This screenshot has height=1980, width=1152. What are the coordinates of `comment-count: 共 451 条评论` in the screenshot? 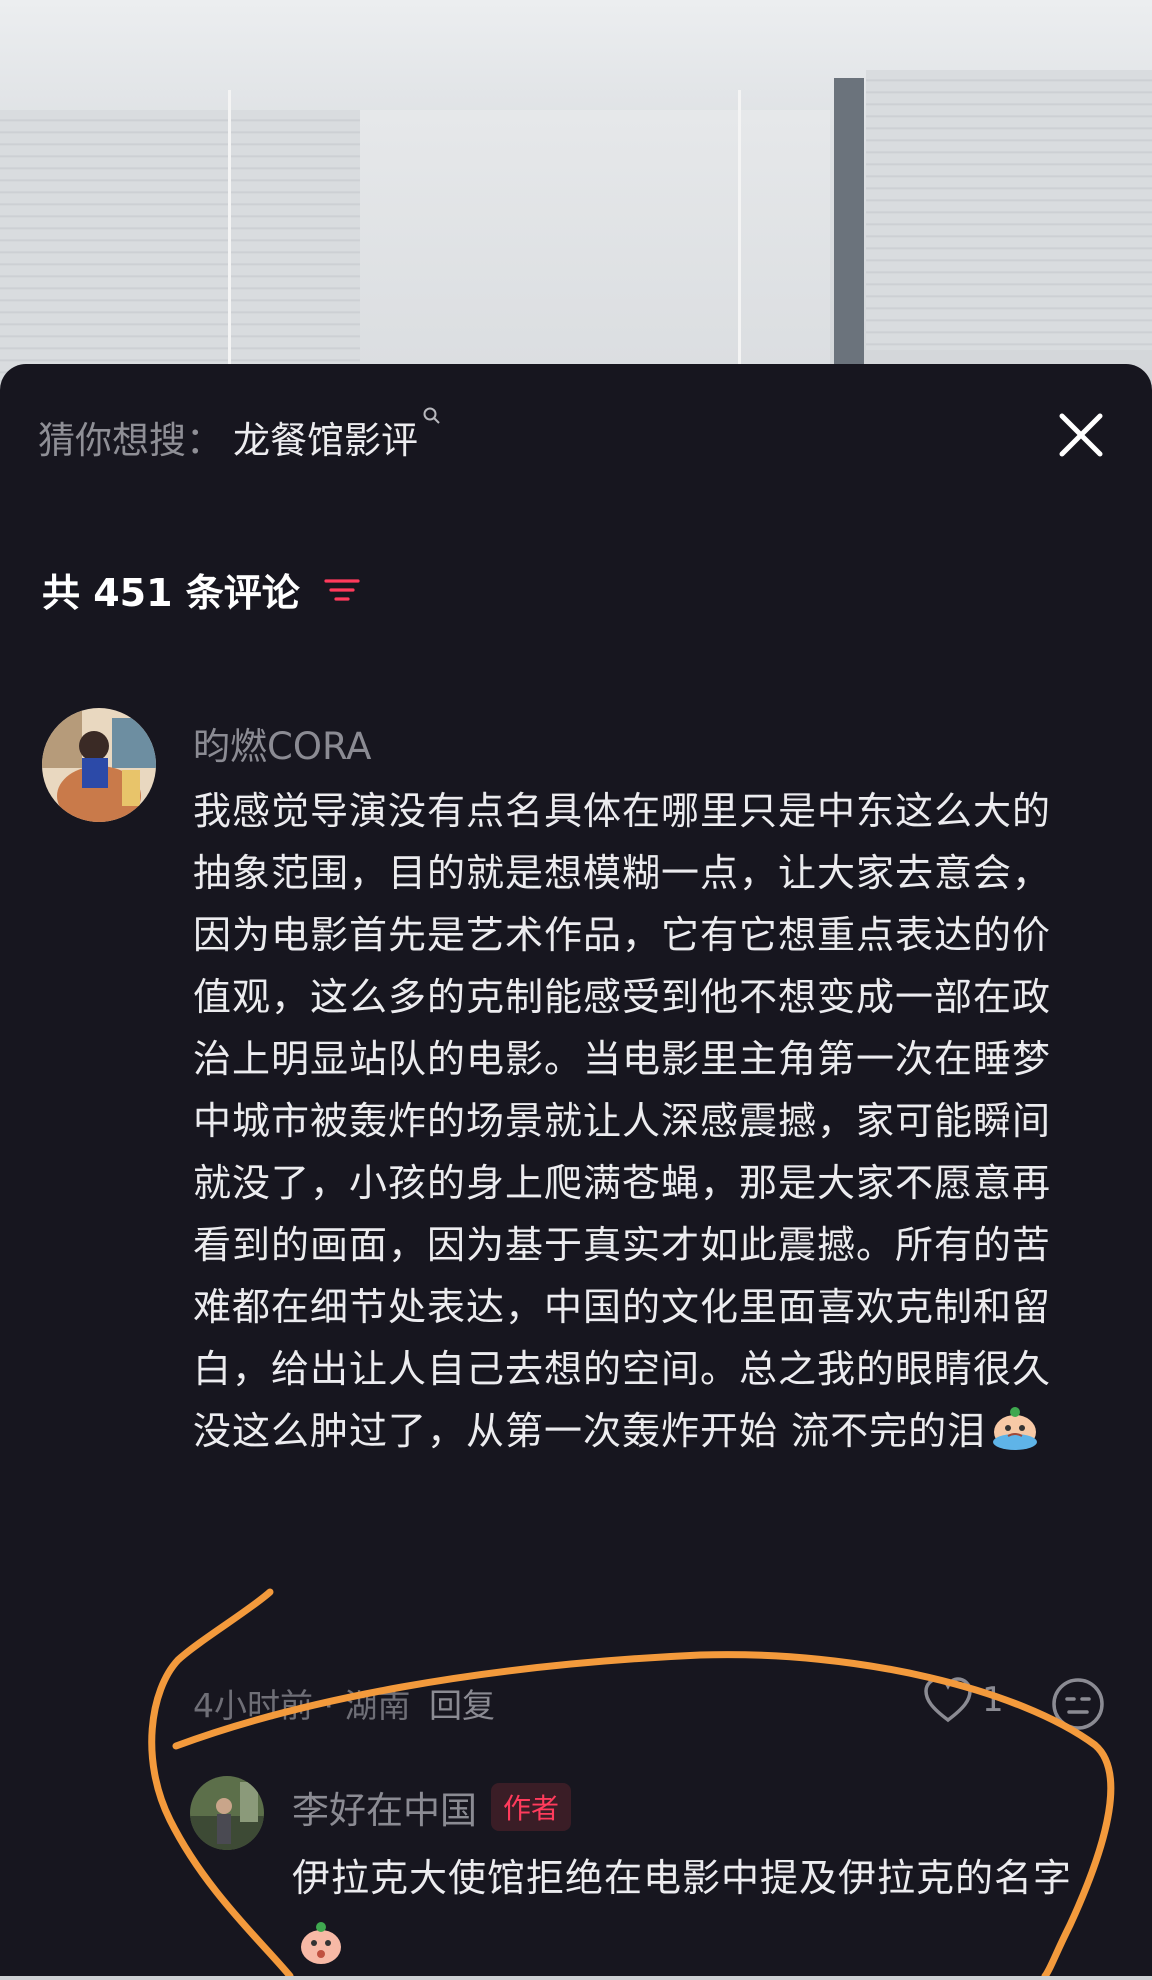 It's located at (171, 593).